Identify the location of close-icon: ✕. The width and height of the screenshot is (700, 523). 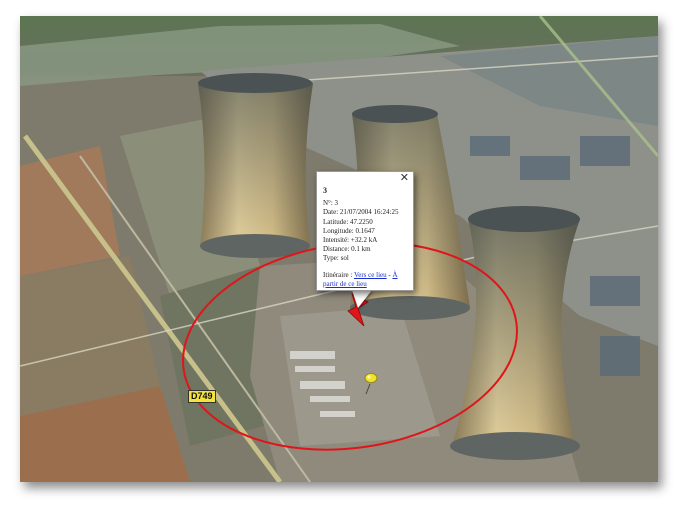
(404, 177).